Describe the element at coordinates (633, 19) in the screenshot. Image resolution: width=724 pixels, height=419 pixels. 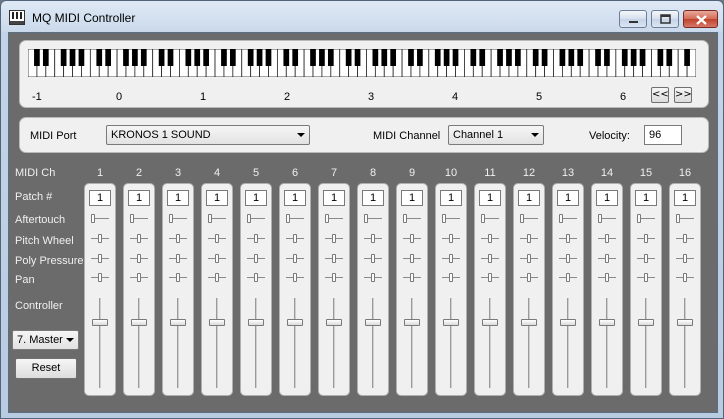
I see `minimize-button` at that location.